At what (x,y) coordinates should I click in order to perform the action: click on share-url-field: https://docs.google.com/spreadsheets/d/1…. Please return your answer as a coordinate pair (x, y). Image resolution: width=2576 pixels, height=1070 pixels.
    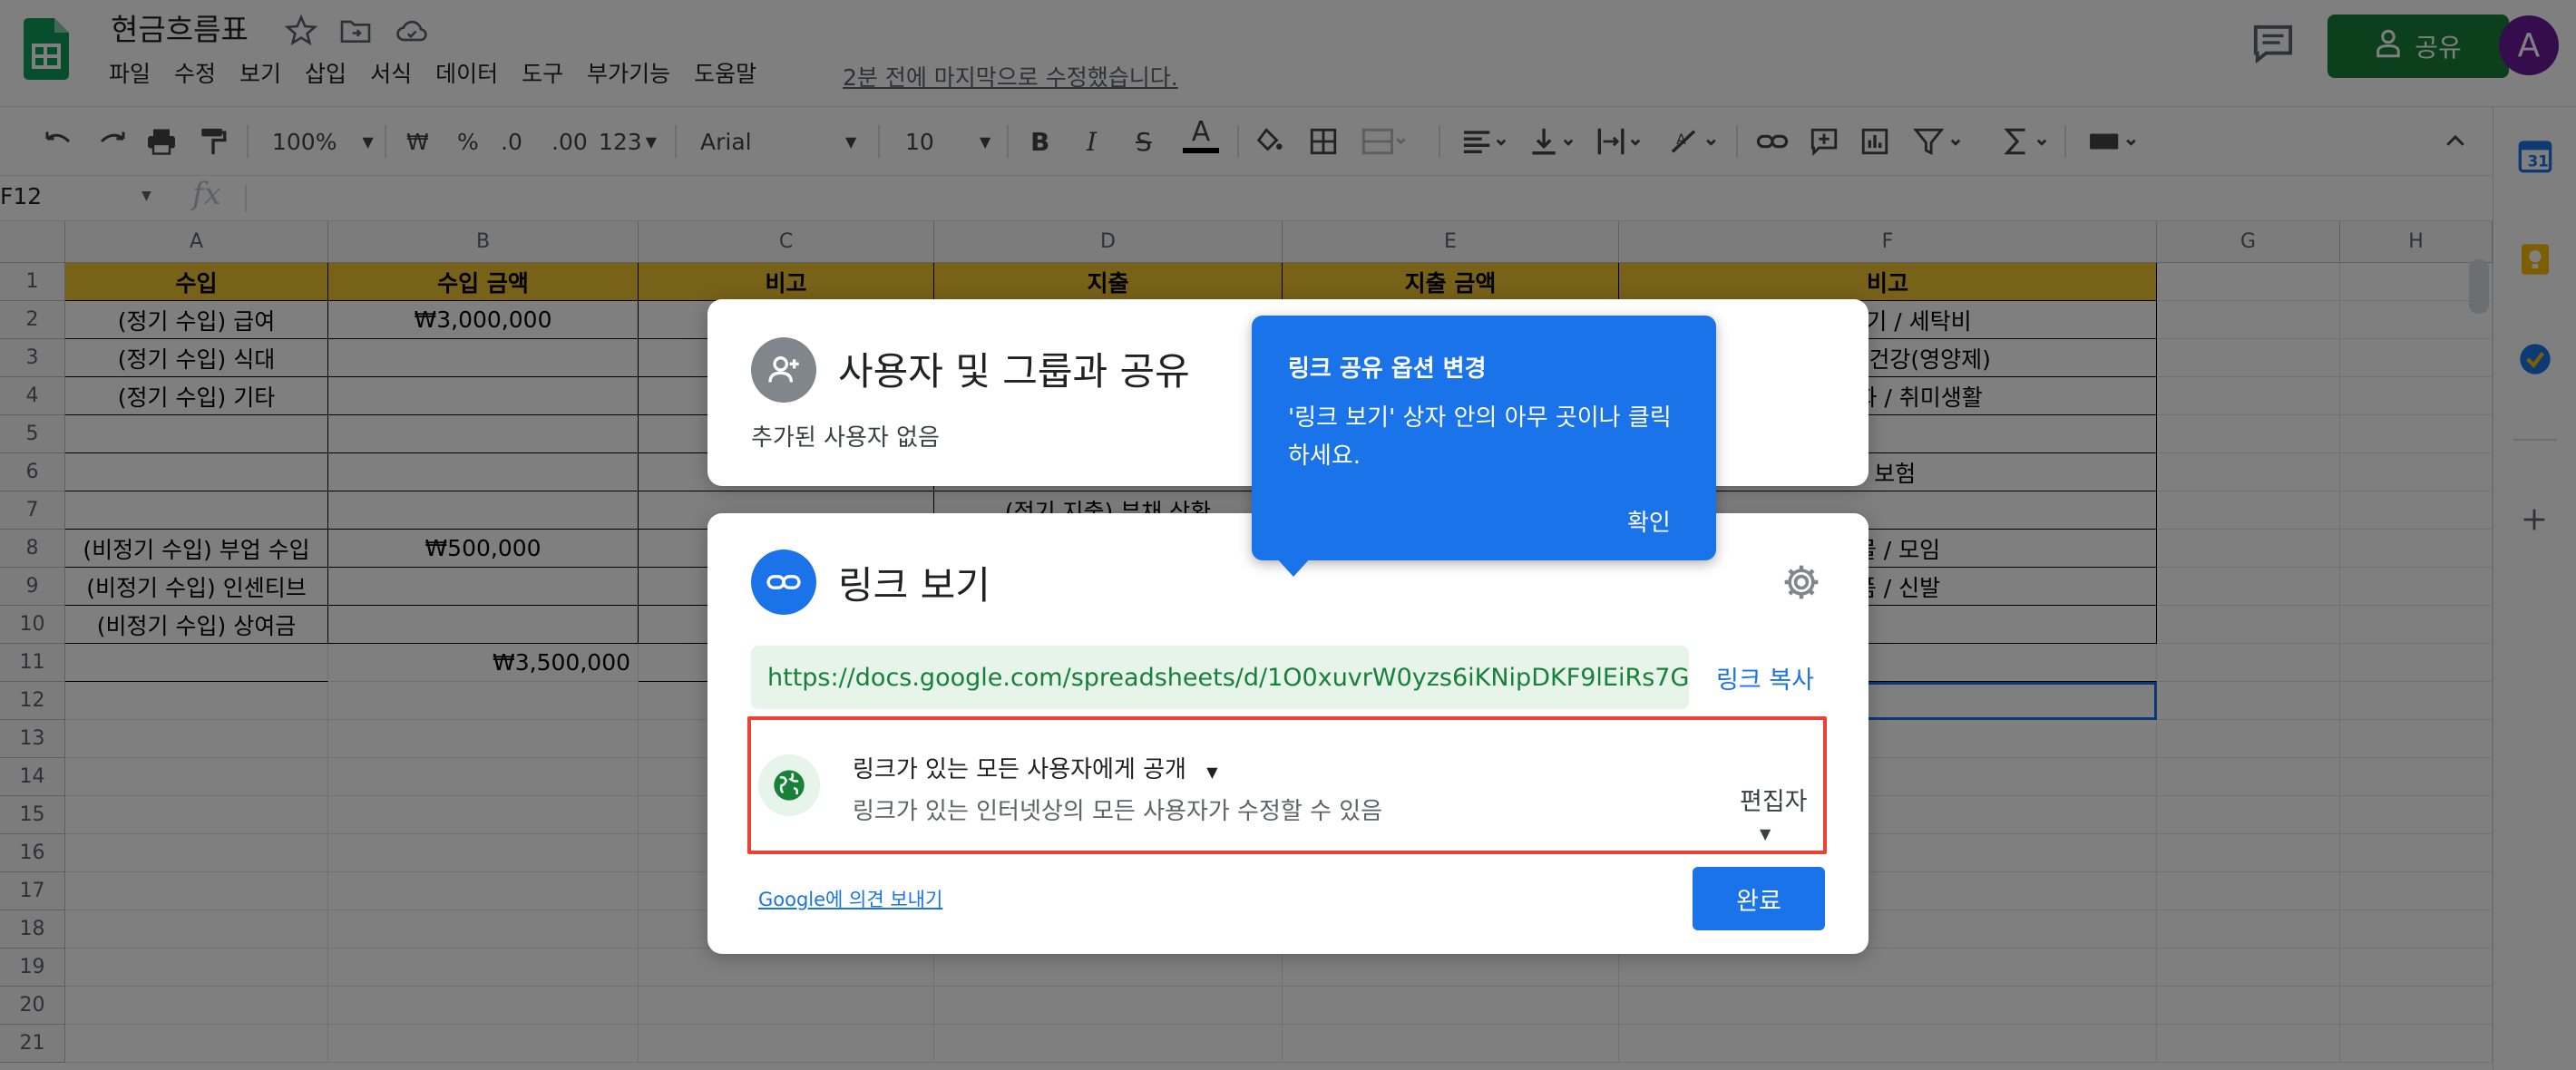
    Looking at the image, I should click on (1220, 677).